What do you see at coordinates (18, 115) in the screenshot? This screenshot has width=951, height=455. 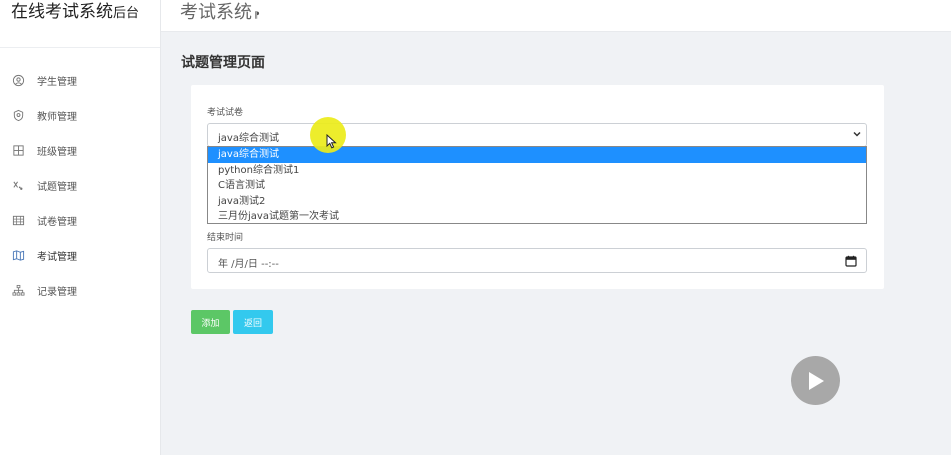 I see `badge-icon` at bounding box center [18, 115].